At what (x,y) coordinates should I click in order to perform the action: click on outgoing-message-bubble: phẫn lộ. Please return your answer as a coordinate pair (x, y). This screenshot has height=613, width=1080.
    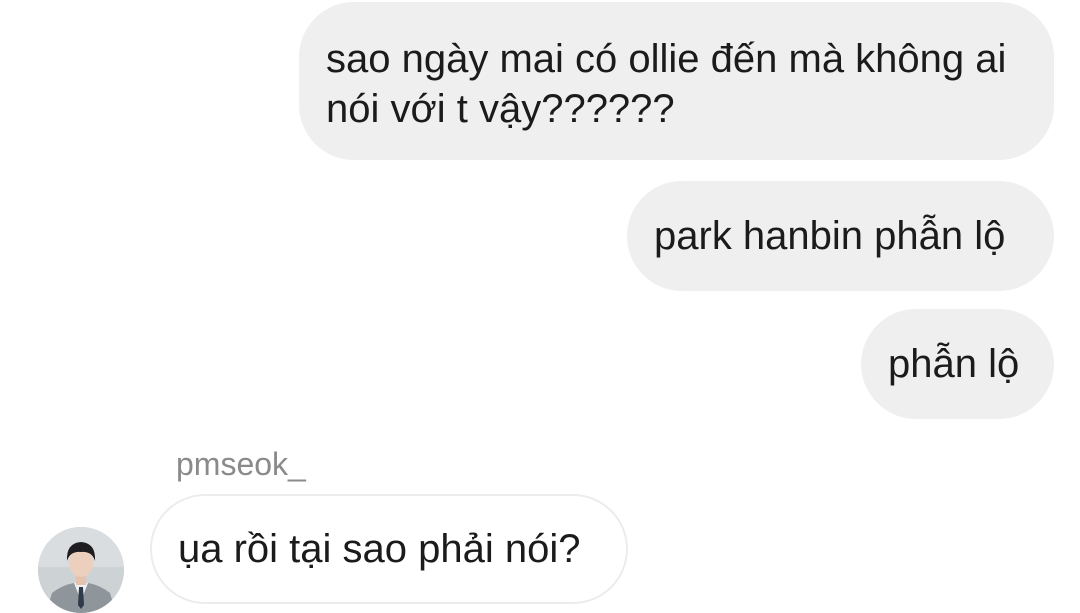
    Looking at the image, I should click on (957, 364).